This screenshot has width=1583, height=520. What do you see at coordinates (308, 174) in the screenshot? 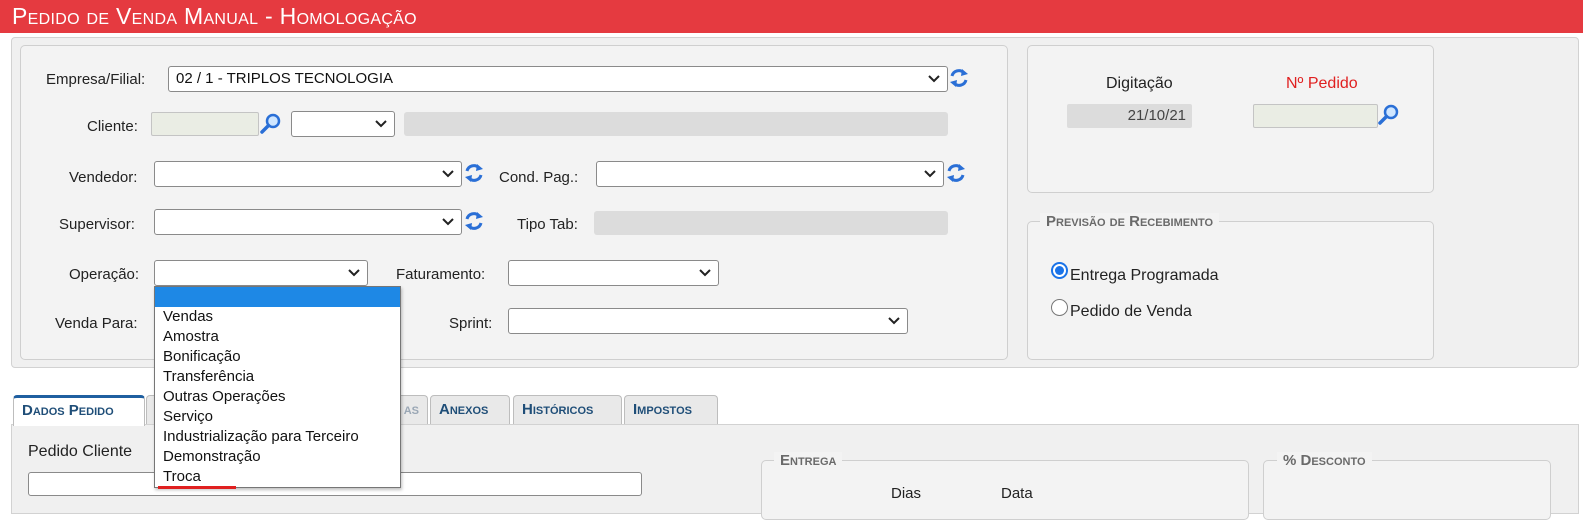
I see `vendedor-select` at bounding box center [308, 174].